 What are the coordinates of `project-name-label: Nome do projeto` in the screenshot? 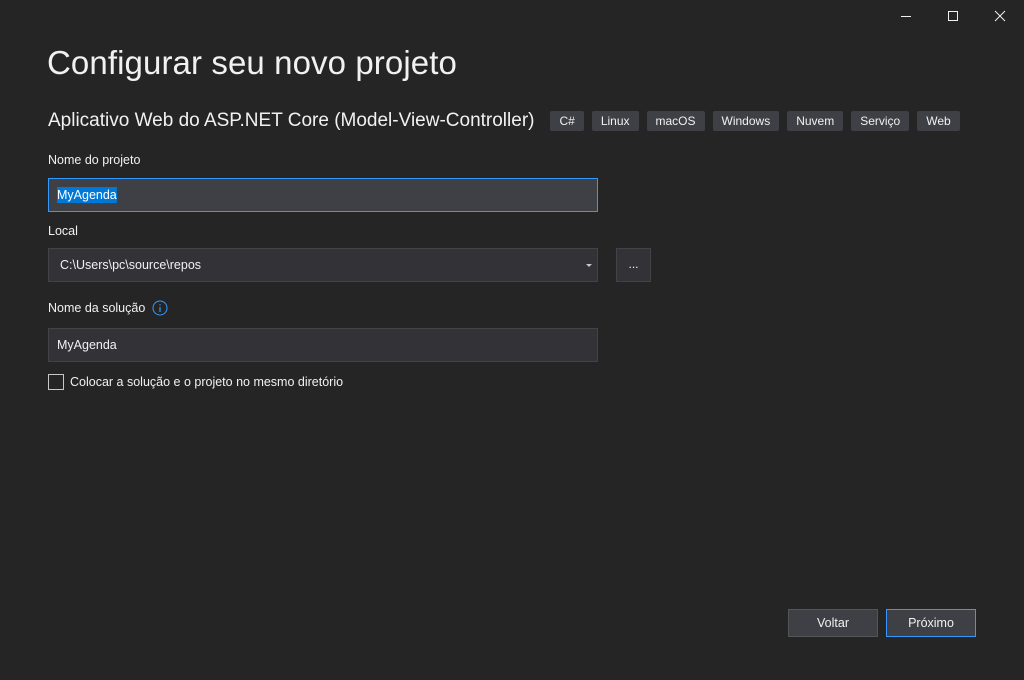 It's located at (94, 160).